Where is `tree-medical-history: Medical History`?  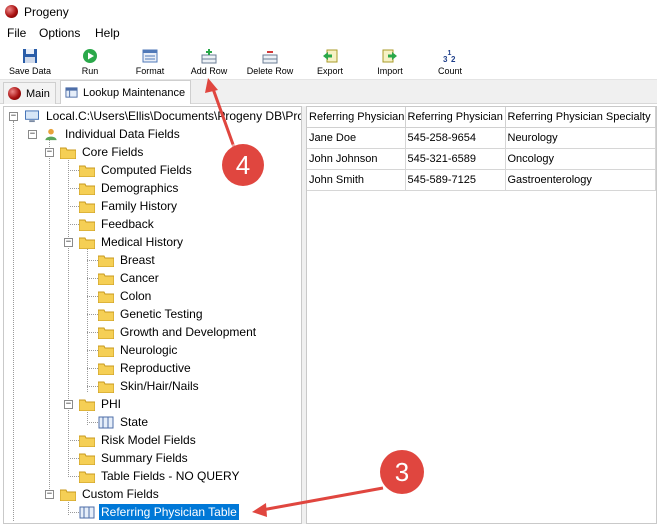 tree-medical-history: Medical History is located at coordinates (132, 242).